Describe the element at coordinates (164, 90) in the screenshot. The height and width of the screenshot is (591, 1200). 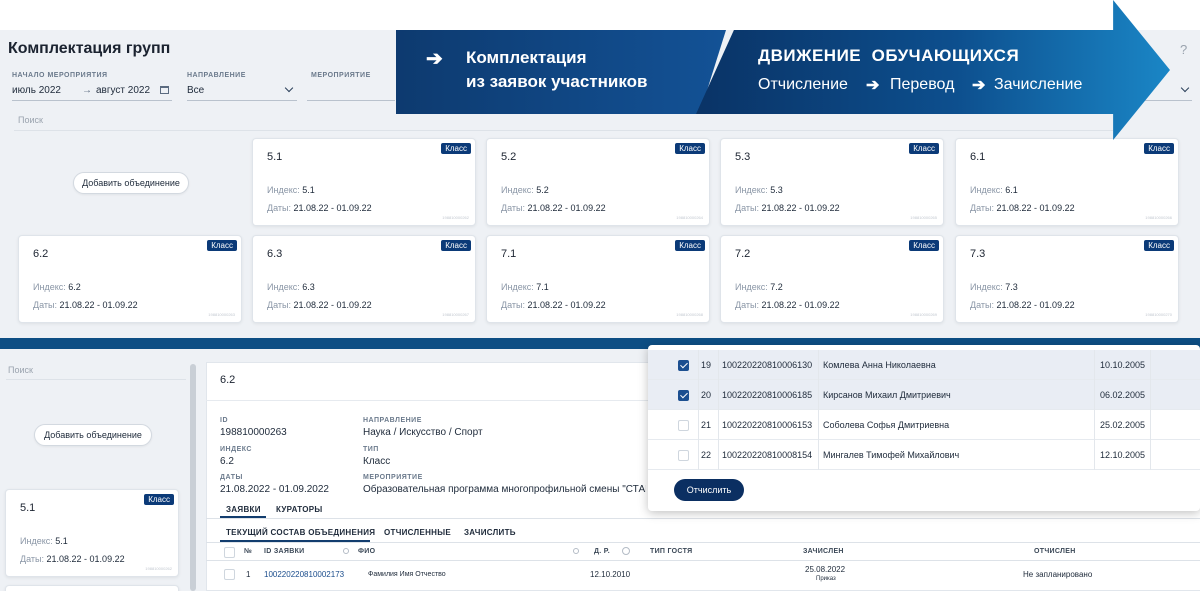
I see `calendar-icon` at that location.